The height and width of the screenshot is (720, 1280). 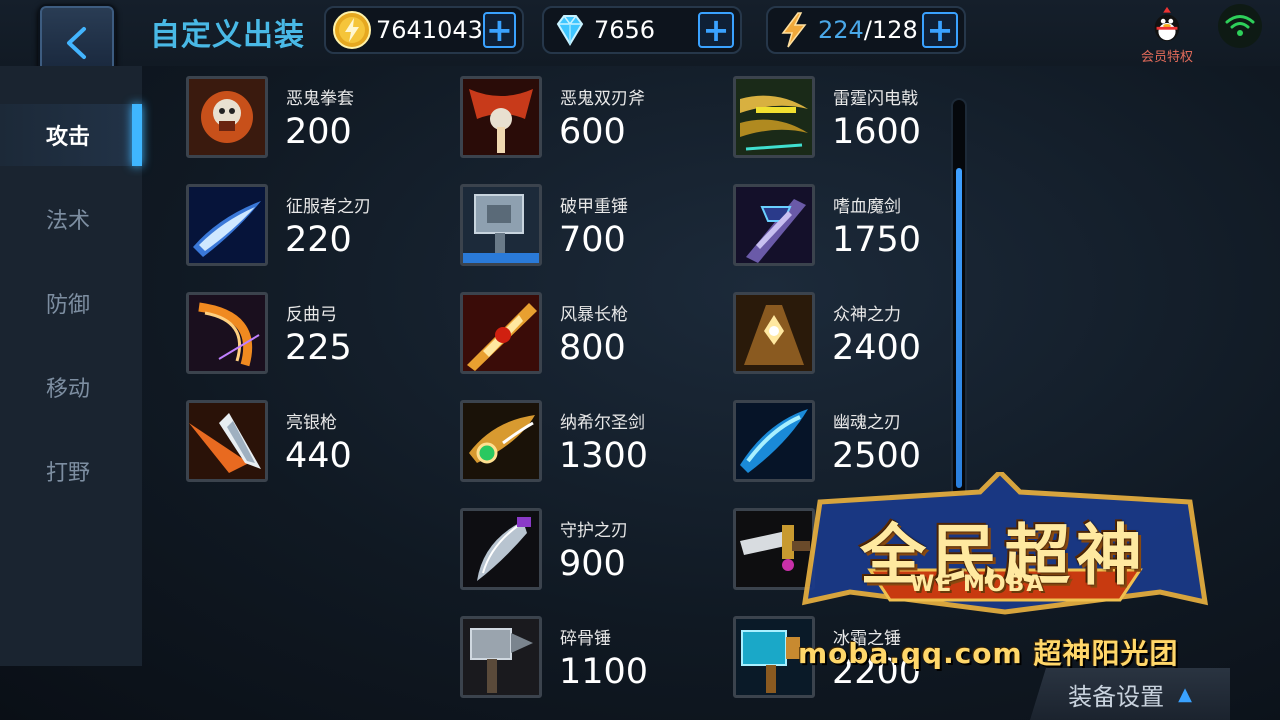 What do you see at coordinates (71, 219) in the screenshot?
I see `category-tab-magic: 法术` at bounding box center [71, 219].